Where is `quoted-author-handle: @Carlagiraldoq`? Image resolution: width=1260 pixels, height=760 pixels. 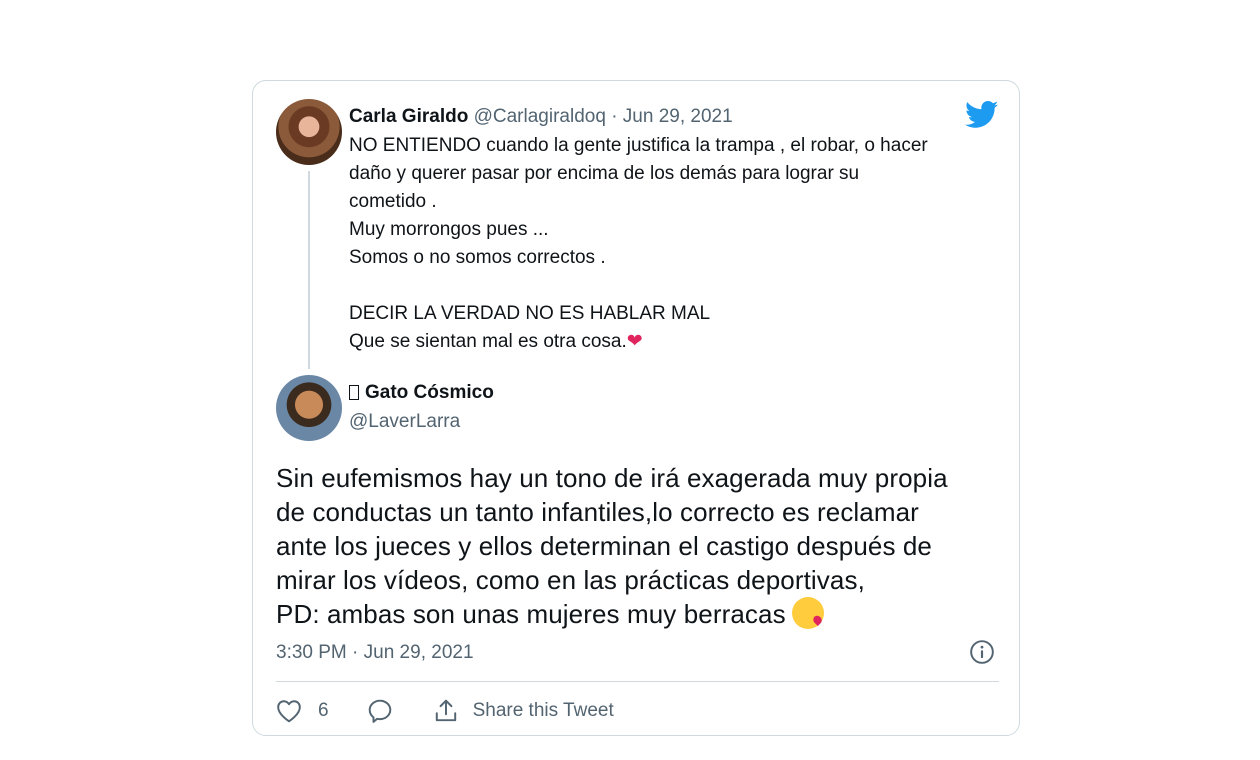
quoted-author-handle: @Carlagiraldoq is located at coordinates (540, 116).